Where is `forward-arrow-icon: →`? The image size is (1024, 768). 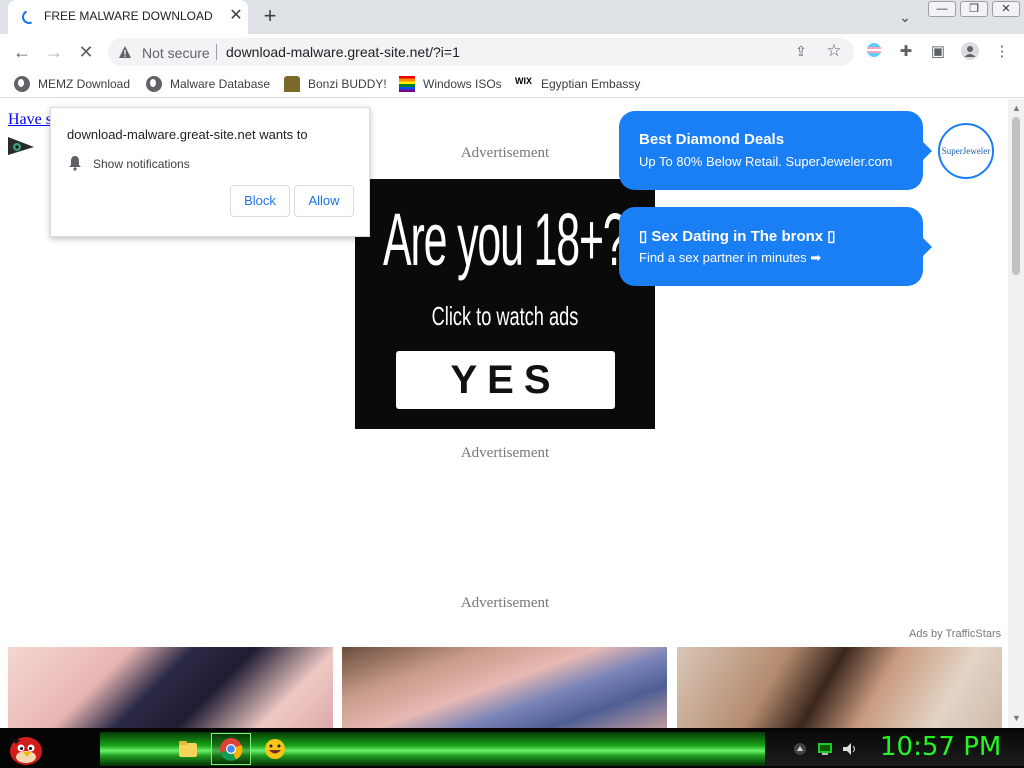 forward-arrow-icon: → is located at coordinates (54, 52).